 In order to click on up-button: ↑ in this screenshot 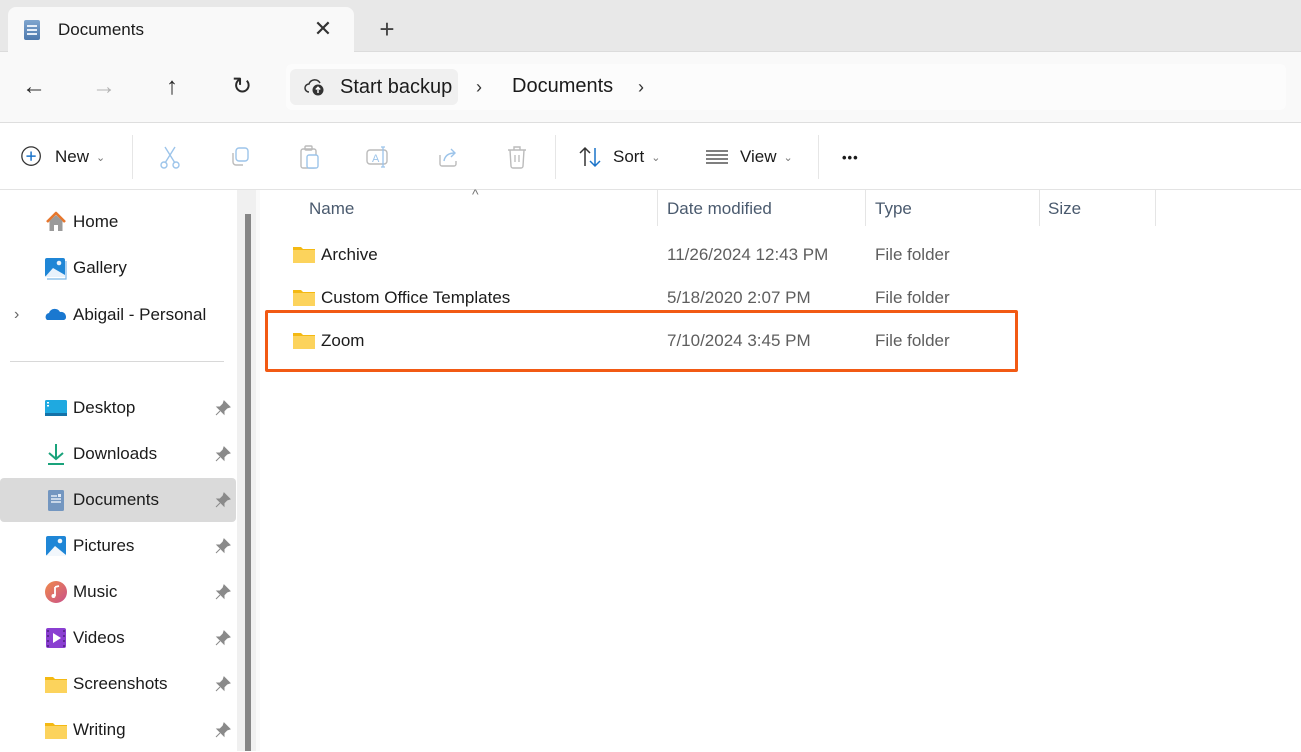, I will do `click(172, 87)`.